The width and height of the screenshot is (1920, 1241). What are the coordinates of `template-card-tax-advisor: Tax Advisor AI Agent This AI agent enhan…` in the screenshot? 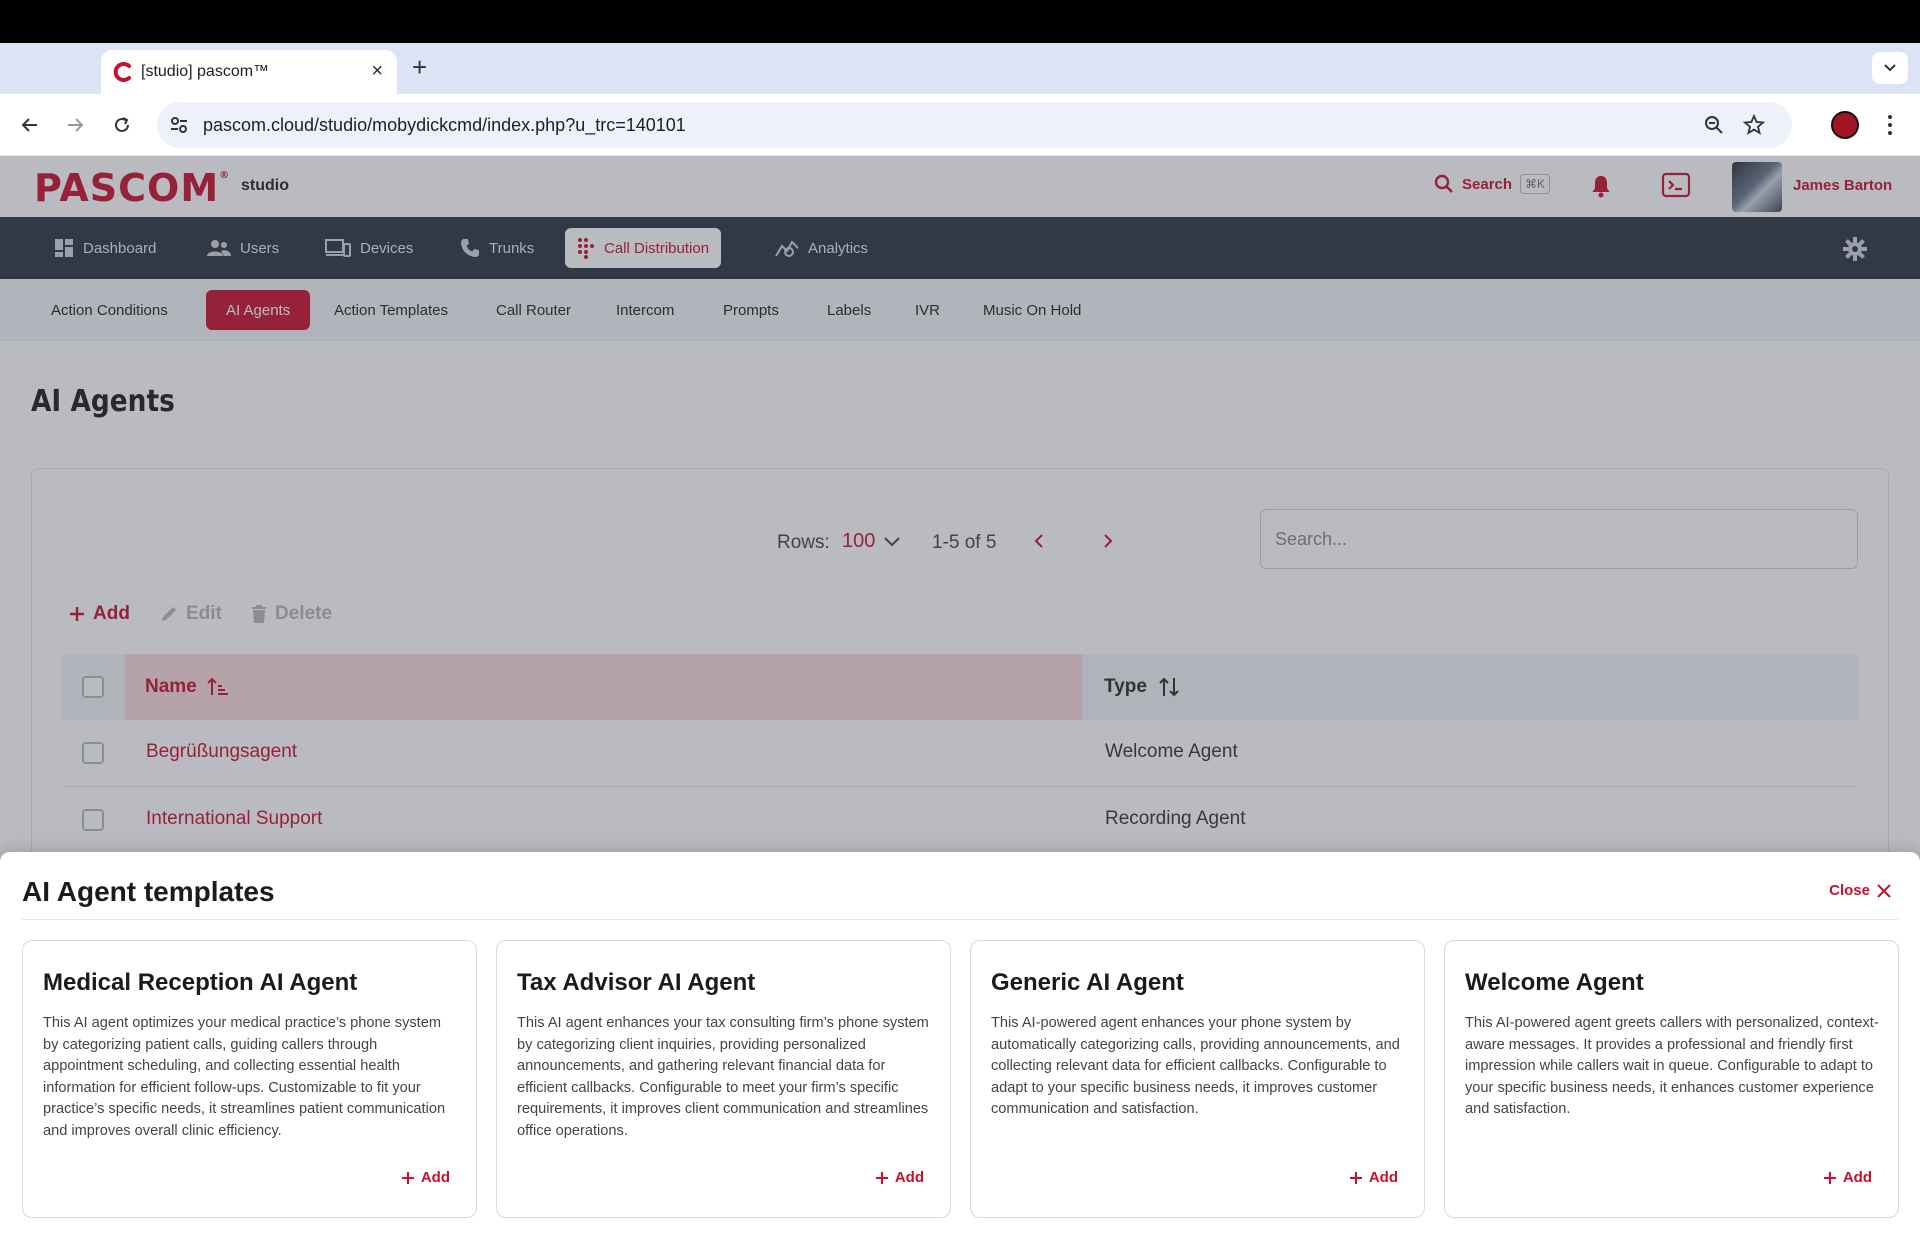 It's located at (723, 1079).